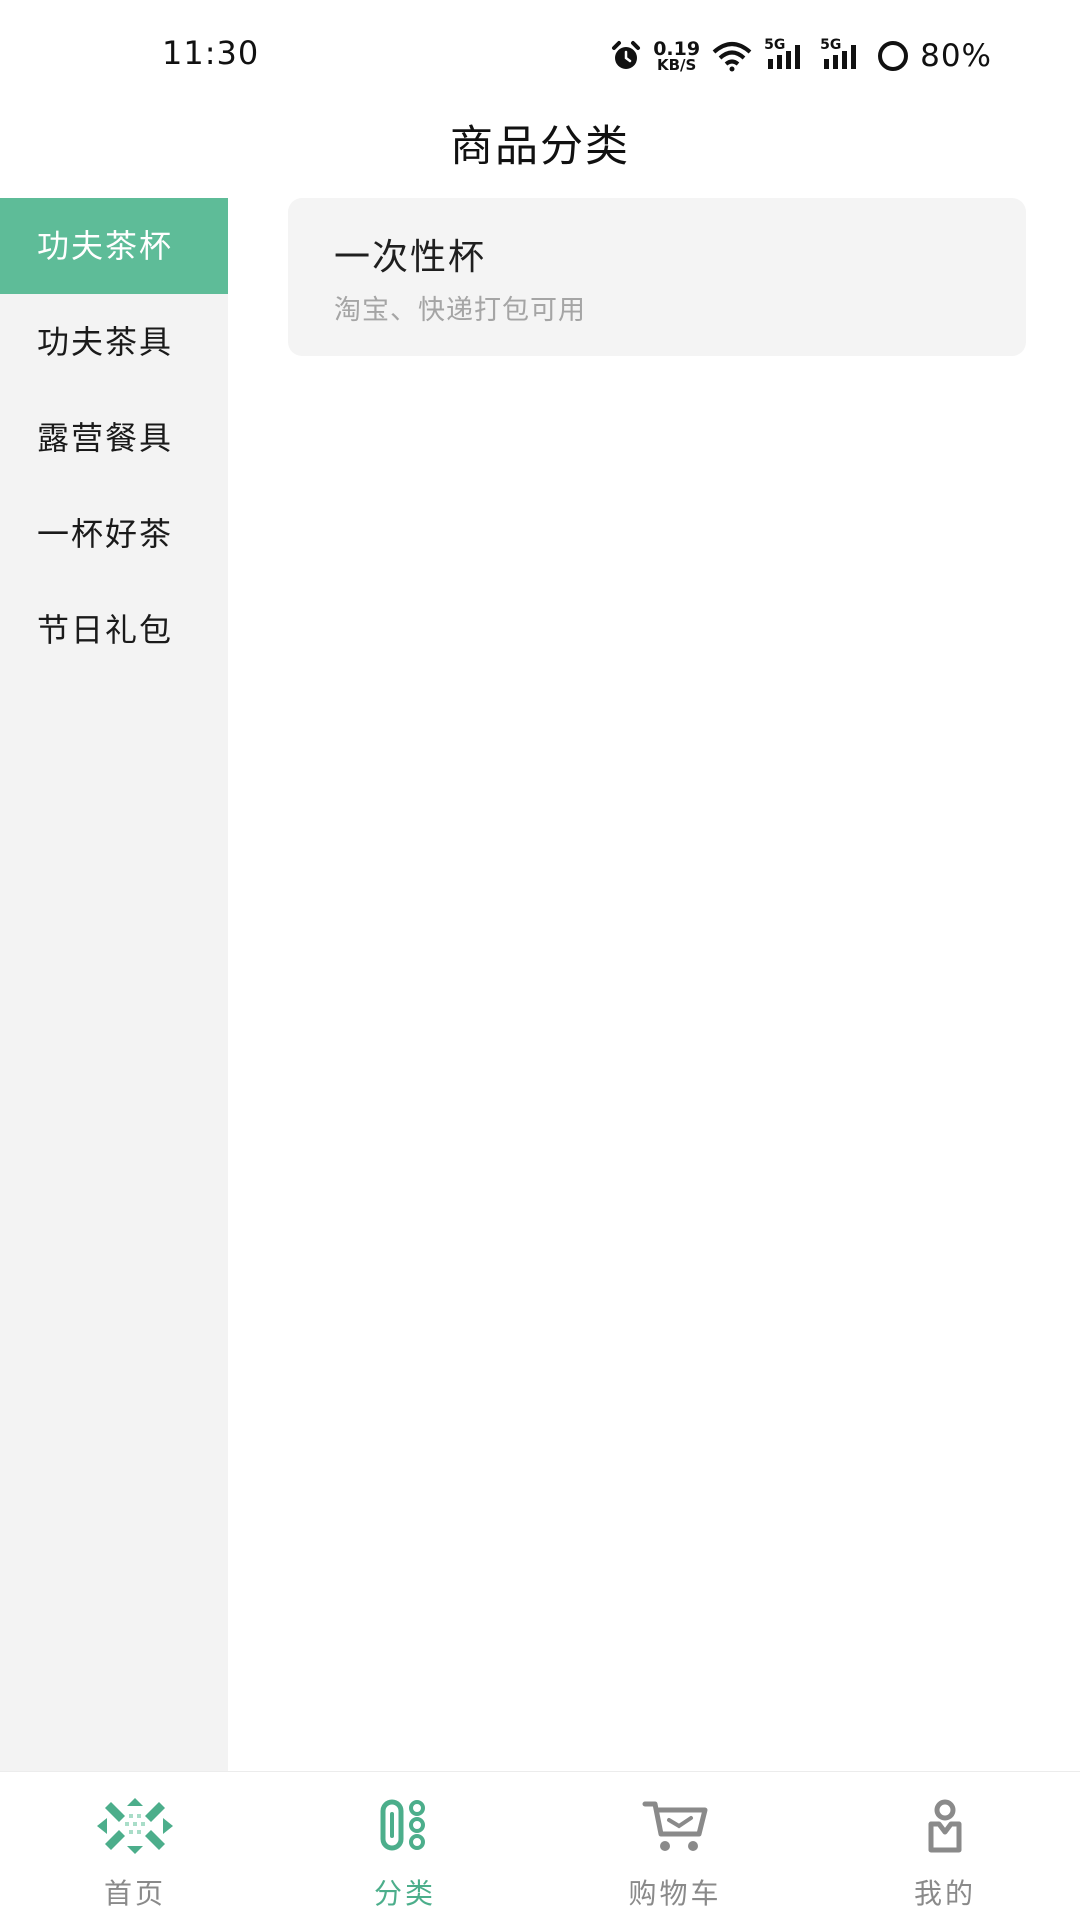 The width and height of the screenshot is (1080, 1920). I want to click on sidebar-item-good-tea: 一杯好茶, so click(114, 534).